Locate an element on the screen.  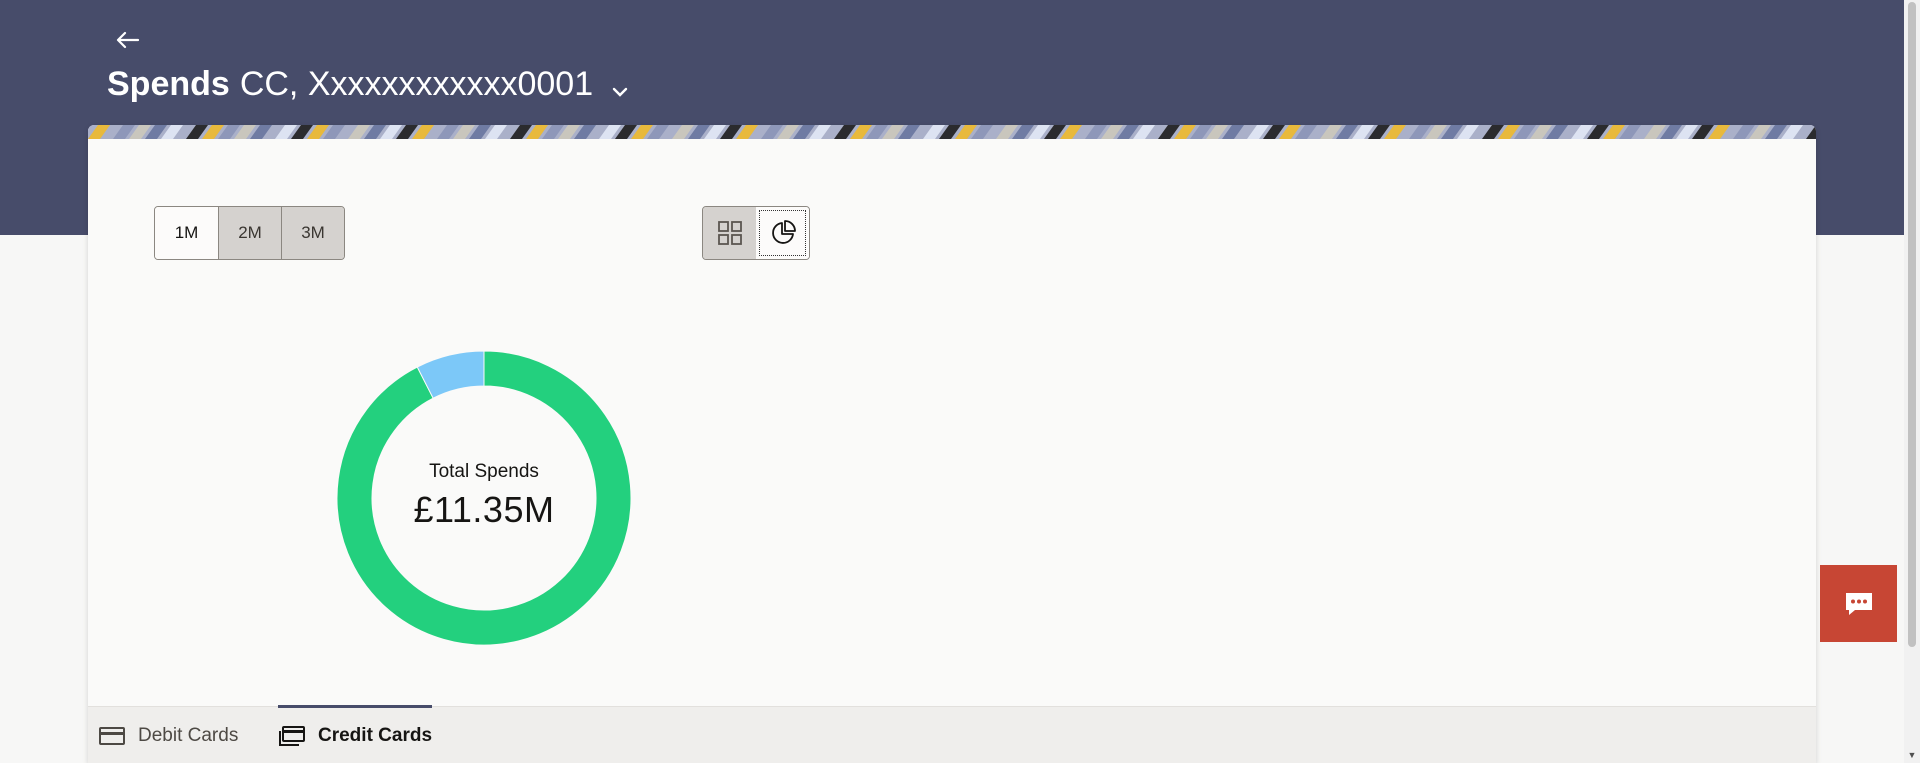
account-selector: Spends CC, Xxxxxxxxxxxx0001 is located at coordinates (369, 84).